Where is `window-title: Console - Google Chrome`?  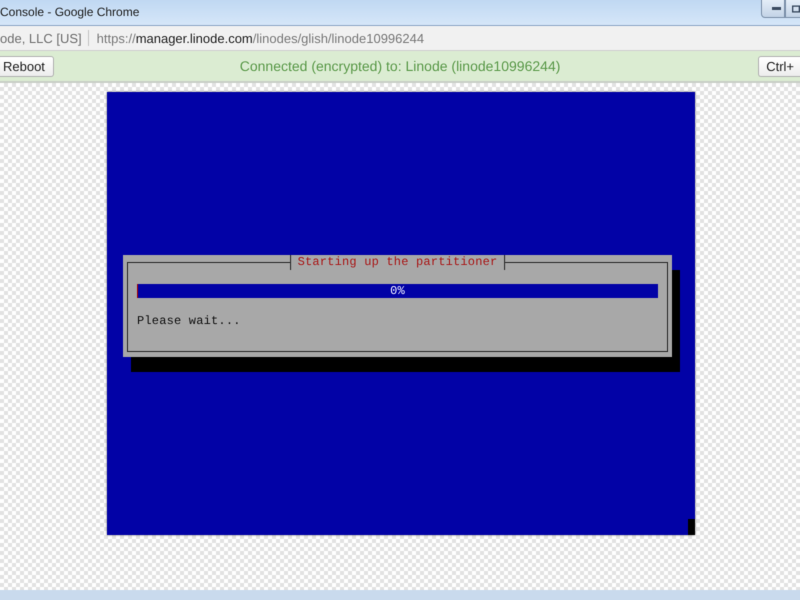
window-title: Console - Google Chrome is located at coordinates (70, 12).